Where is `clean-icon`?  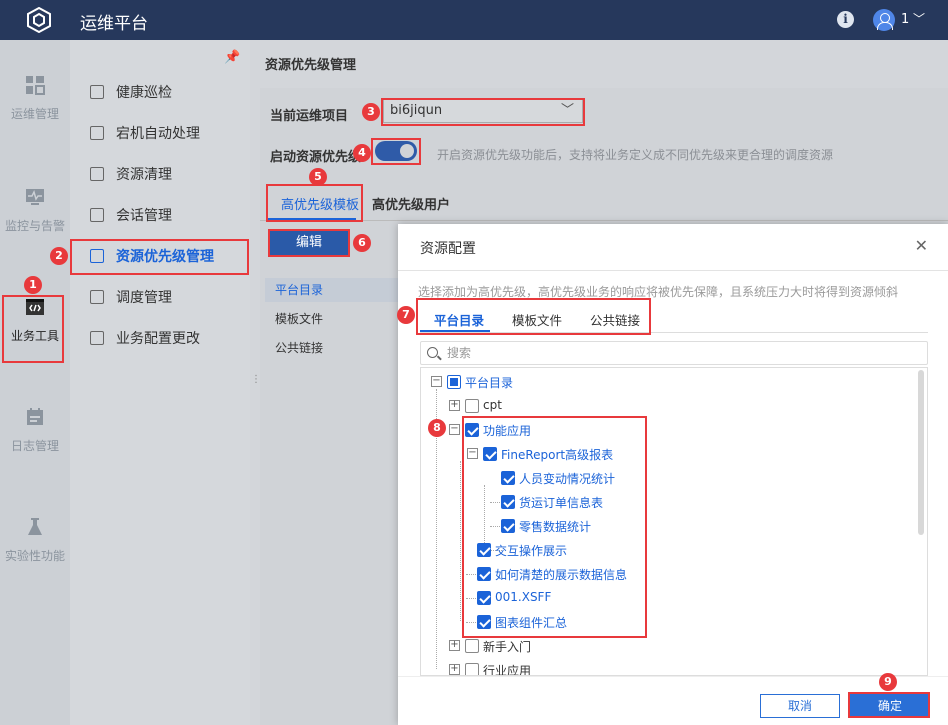 clean-icon is located at coordinates (97, 174).